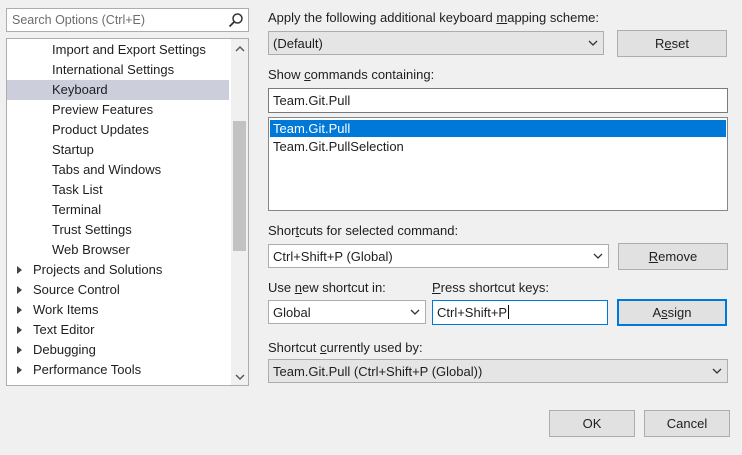  I want to click on tree-item: Projects and Solutions, so click(118, 270).